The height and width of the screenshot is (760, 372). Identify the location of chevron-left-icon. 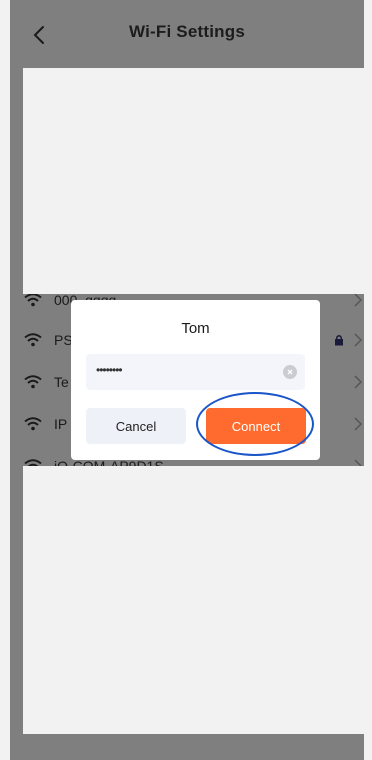
(38, 35).